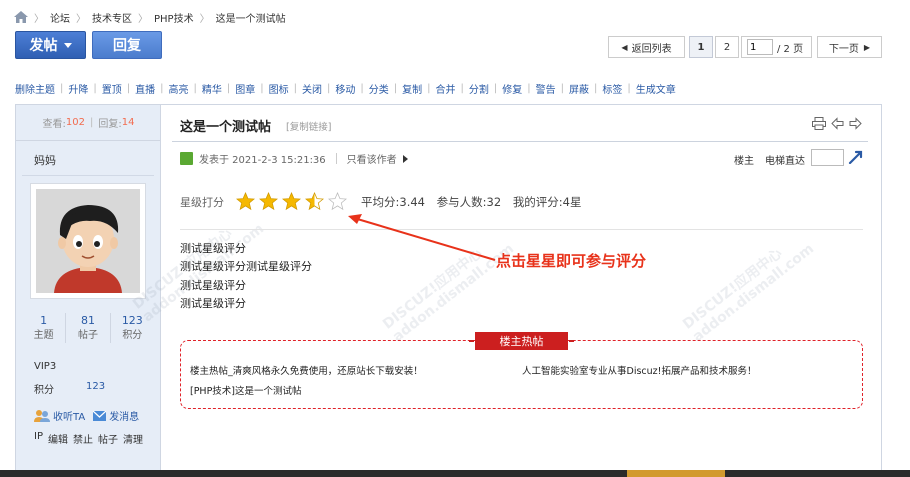 This screenshot has height=477, width=910. Describe the element at coordinates (412, 88) in the screenshot. I see `mod-copy: 复制` at that location.